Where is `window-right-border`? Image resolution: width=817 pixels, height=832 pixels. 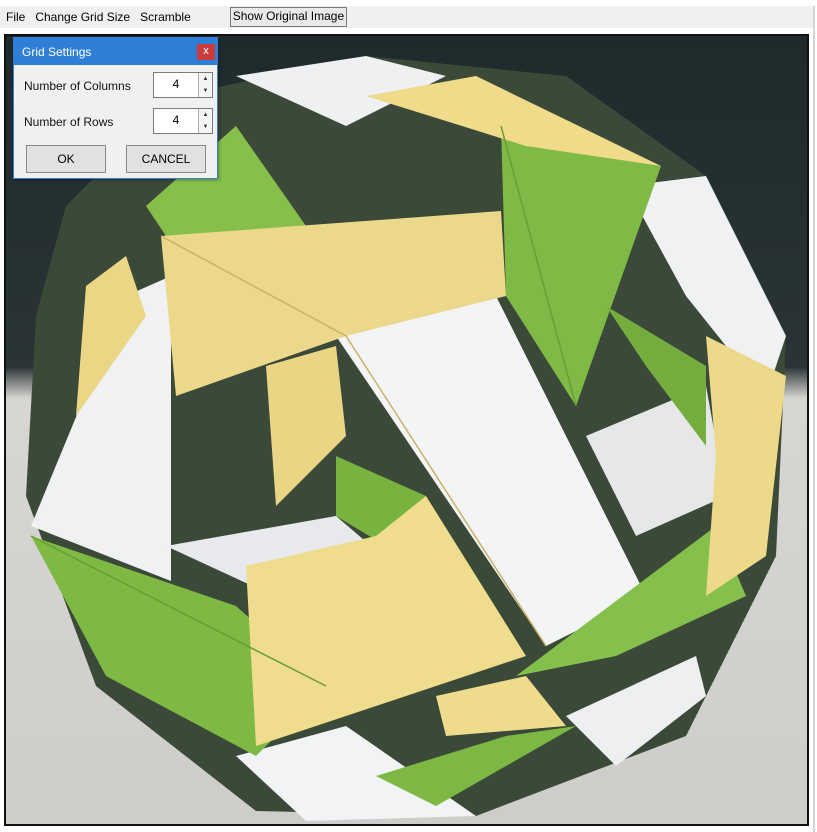 window-right-border is located at coordinates (814, 419).